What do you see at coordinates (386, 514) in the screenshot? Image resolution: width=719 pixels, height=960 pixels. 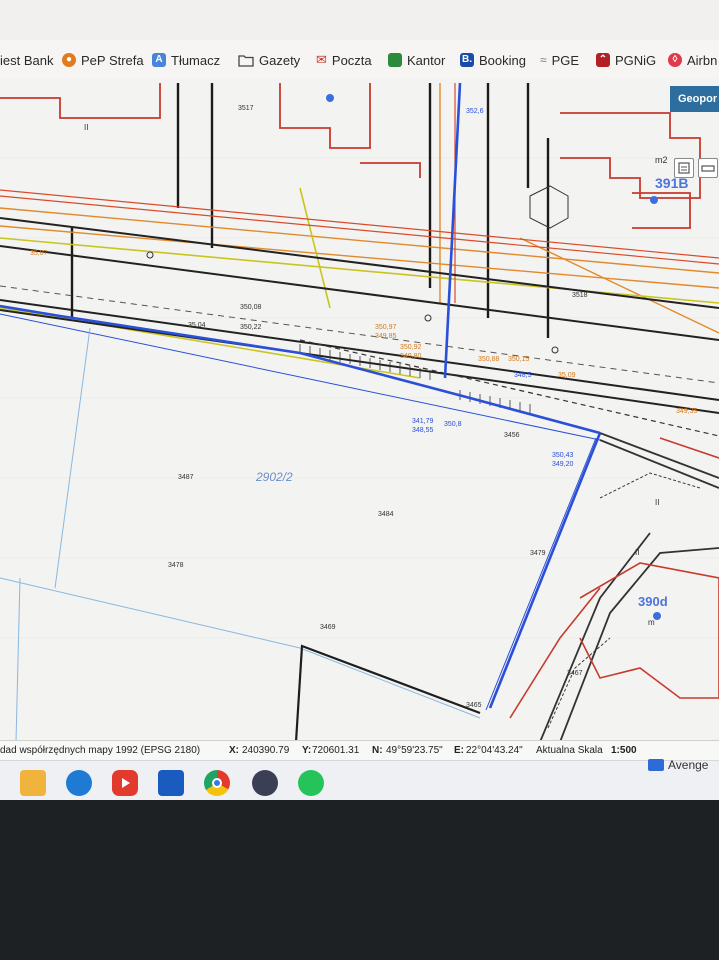 I see `point-label: 3484` at bounding box center [386, 514].